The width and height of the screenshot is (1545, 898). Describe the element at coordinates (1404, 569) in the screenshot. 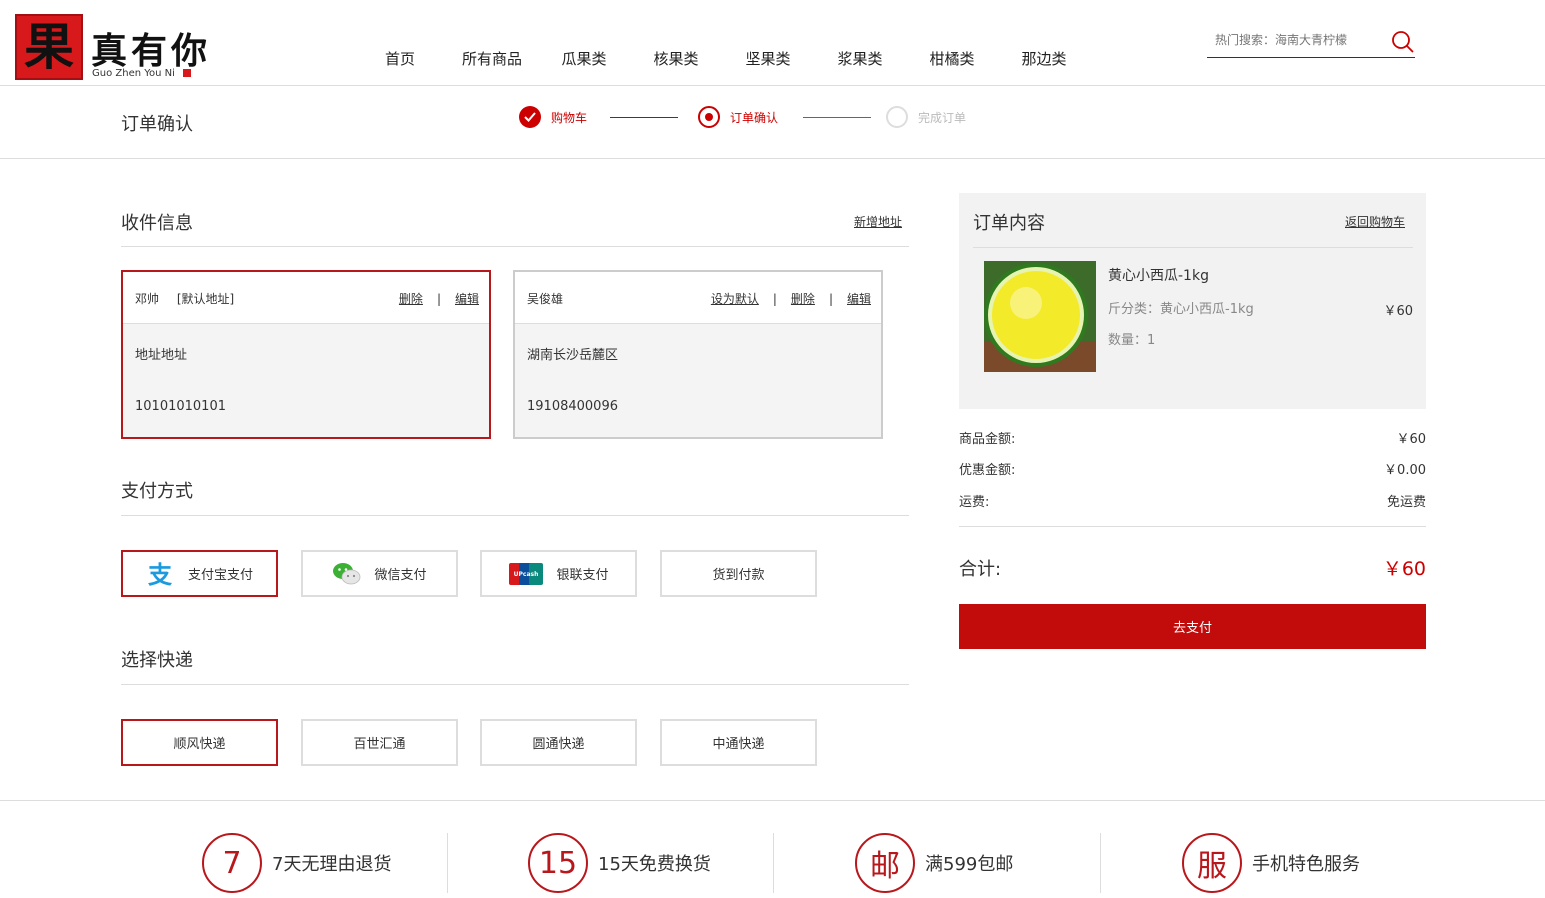

I see `total-value: ￥60` at that location.